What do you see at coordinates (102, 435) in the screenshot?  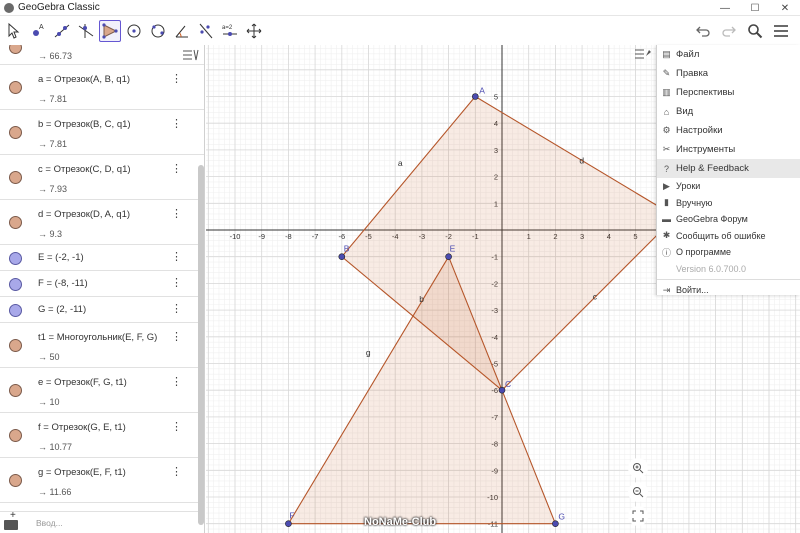 I see `algebra-row: f = Отрезок(G, E, t1) → 10.77 ⋮` at bounding box center [102, 435].